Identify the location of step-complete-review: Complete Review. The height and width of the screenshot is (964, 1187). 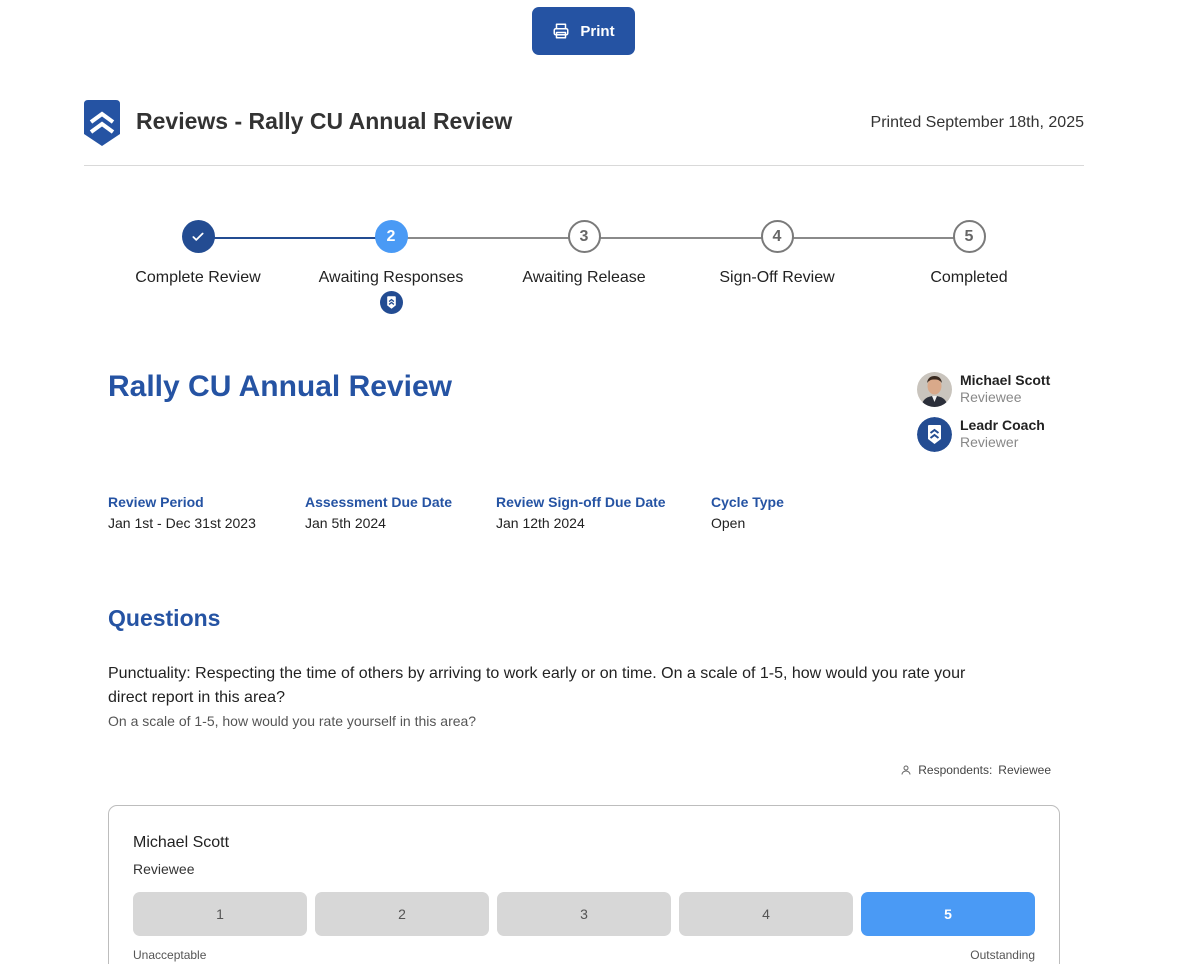
(198, 253).